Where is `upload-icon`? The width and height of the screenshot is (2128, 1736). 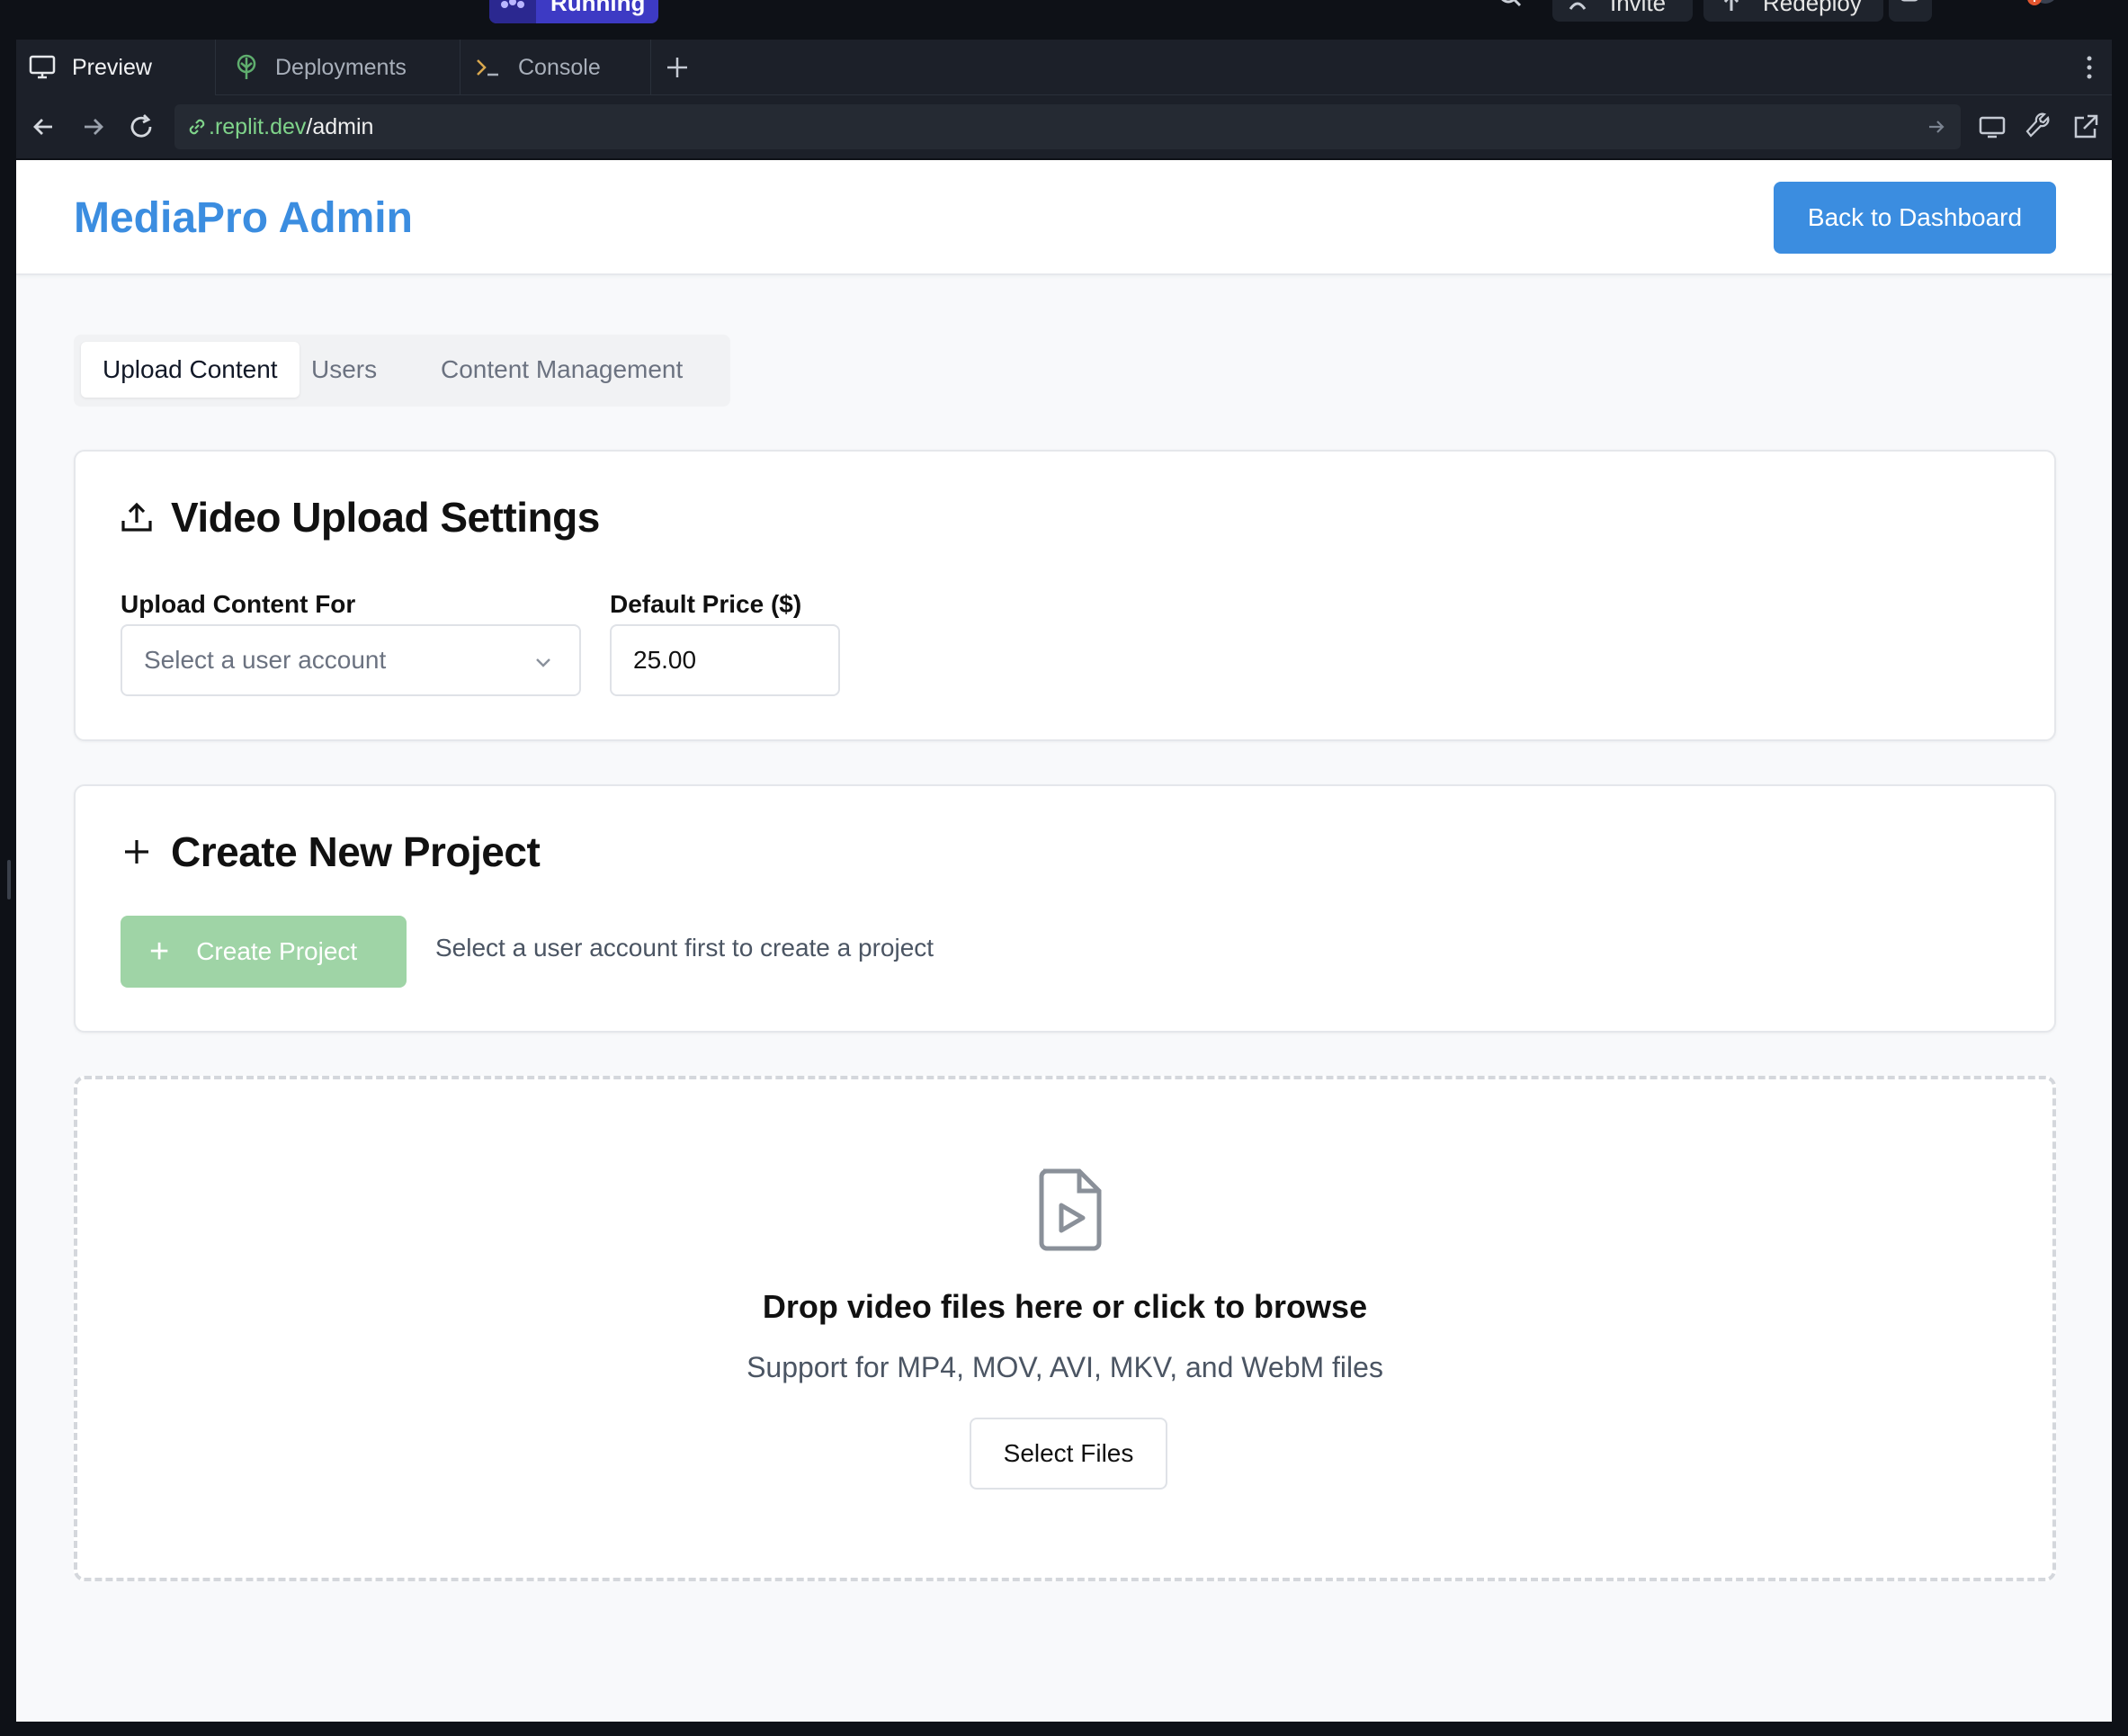
upload-icon is located at coordinates (137, 517).